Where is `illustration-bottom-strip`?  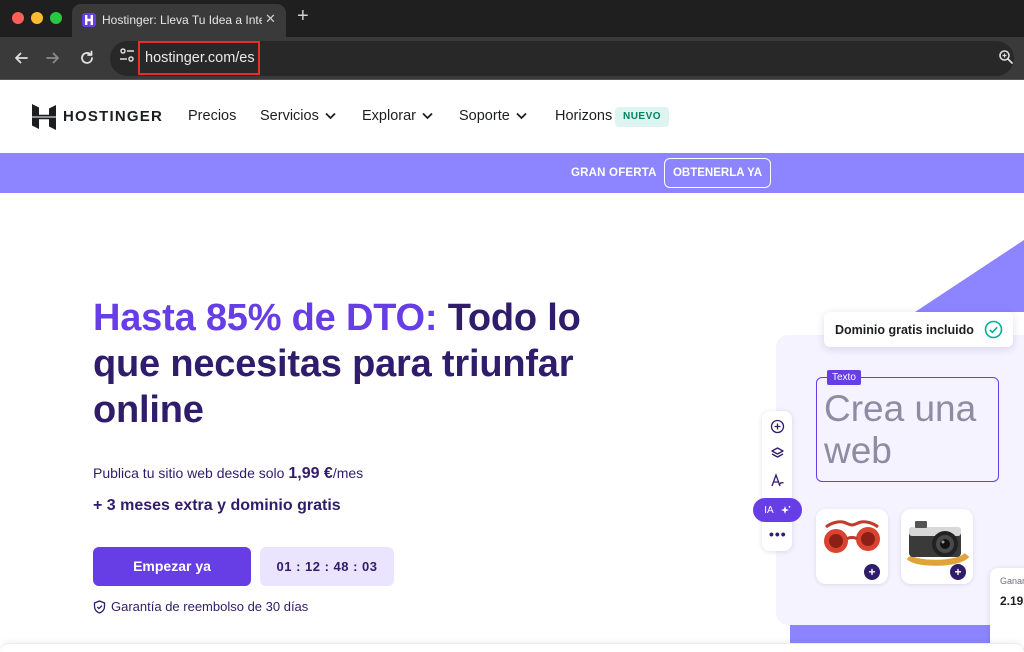 illustration-bottom-strip is located at coordinates (907, 635).